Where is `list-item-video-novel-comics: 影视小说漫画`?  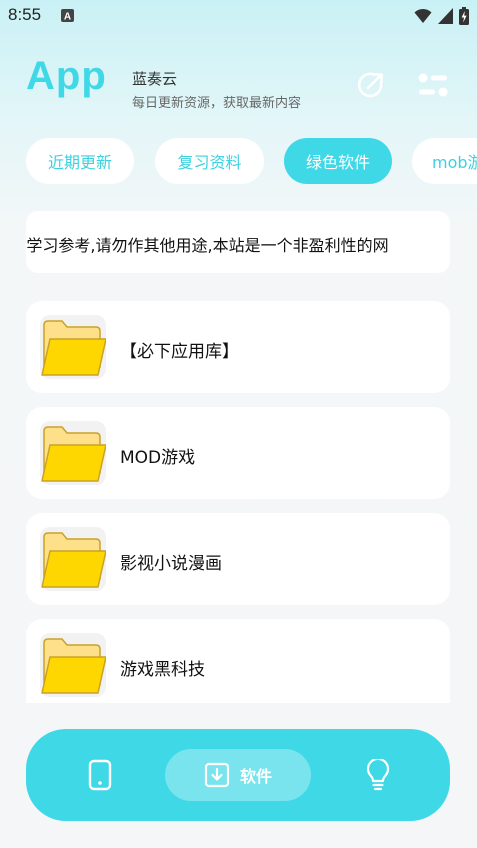
list-item-video-novel-comics: 影视小说漫画 is located at coordinates (238, 559).